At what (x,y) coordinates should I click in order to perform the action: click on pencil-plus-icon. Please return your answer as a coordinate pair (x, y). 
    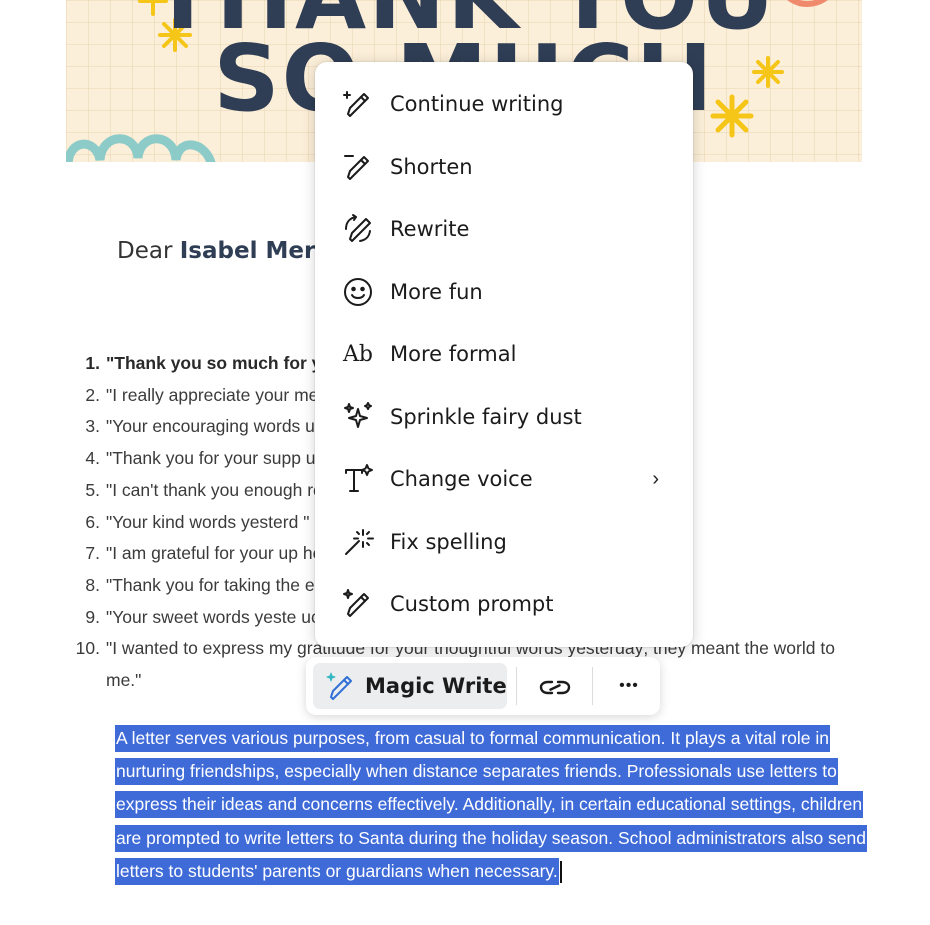
    Looking at the image, I should click on (358, 104).